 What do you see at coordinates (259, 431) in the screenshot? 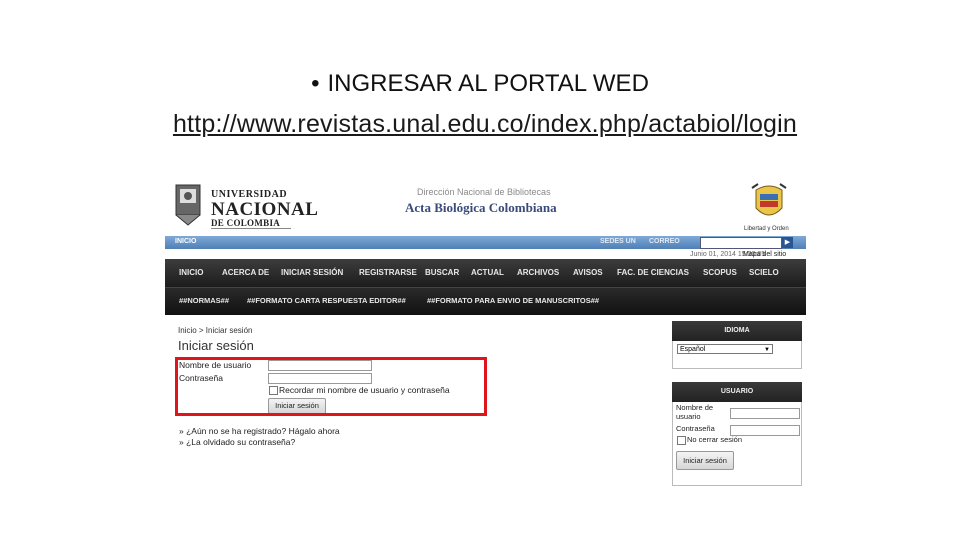
I see `register-link: » ¿Aún no se ha registrado? Hágalo ahora` at bounding box center [259, 431].